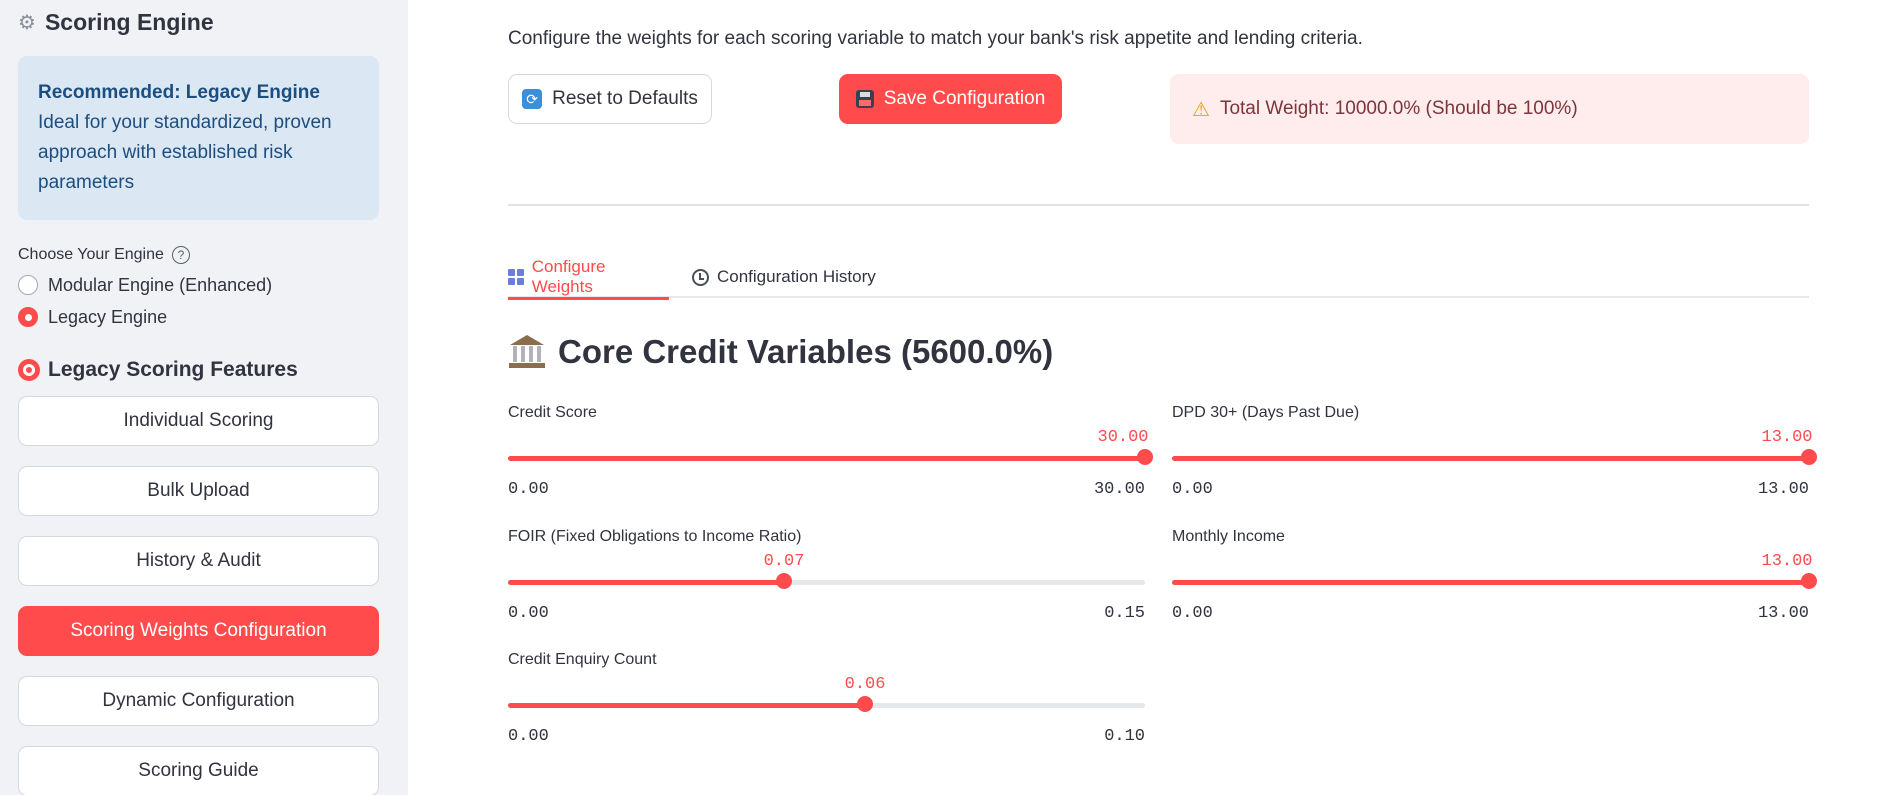 This screenshot has height=795, width=1896. I want to click on target-icon, so click(29, 370).